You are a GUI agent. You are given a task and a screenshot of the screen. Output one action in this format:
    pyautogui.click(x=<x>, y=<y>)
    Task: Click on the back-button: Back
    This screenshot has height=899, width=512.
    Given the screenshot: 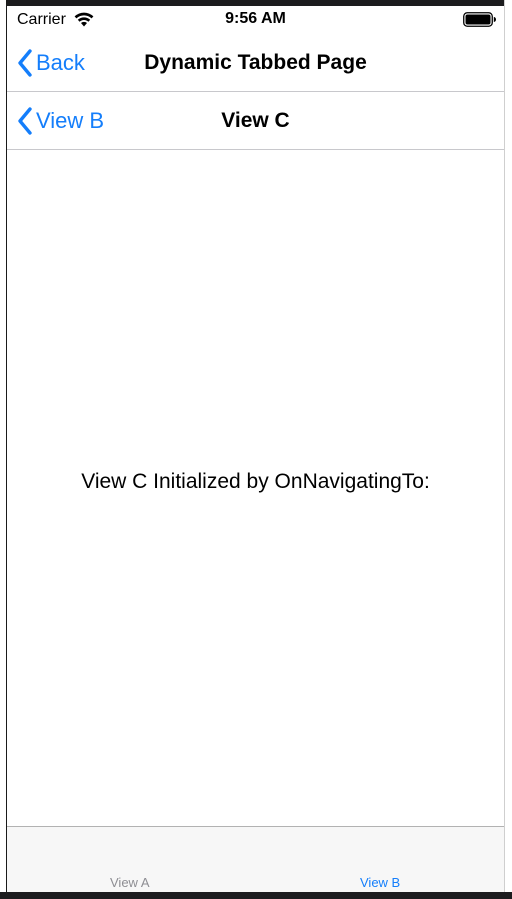 What is the action you would take?
    pyautogui.click(x=51, y=62)
    